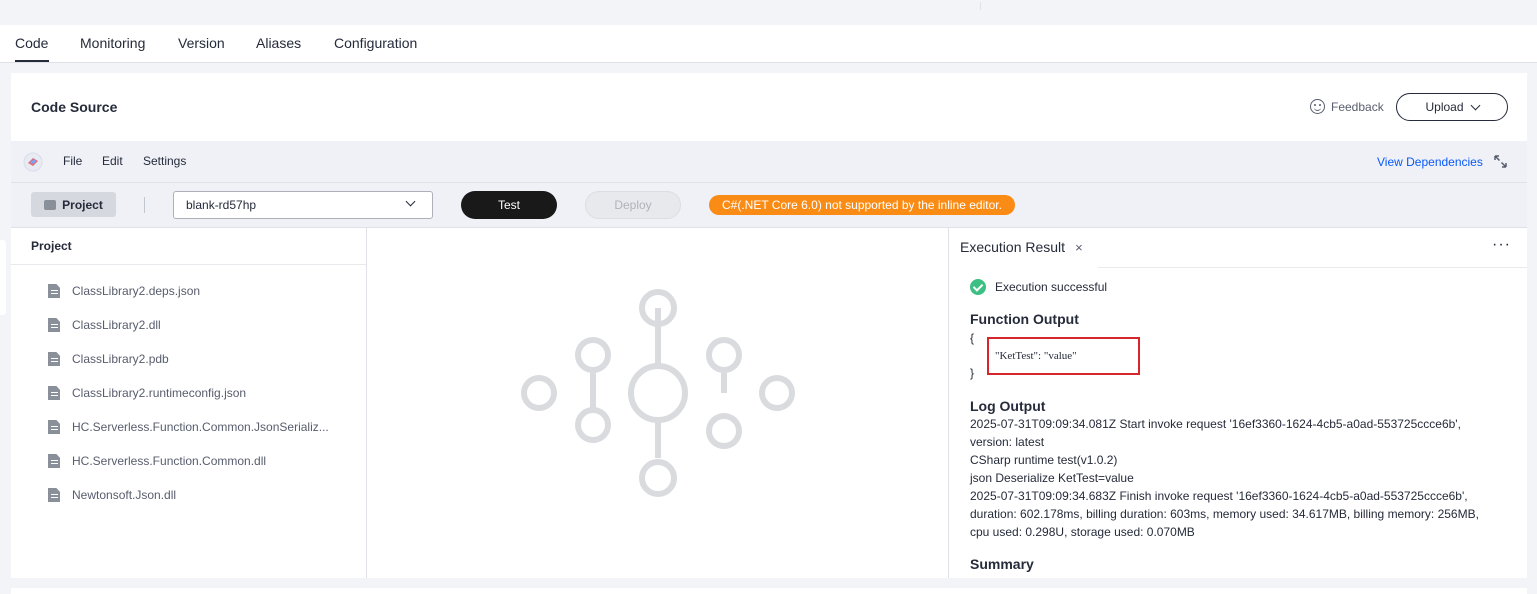  Describe the element at coordinates (201, 43) in the screenshot. I see `tab-version: Version` at that location.